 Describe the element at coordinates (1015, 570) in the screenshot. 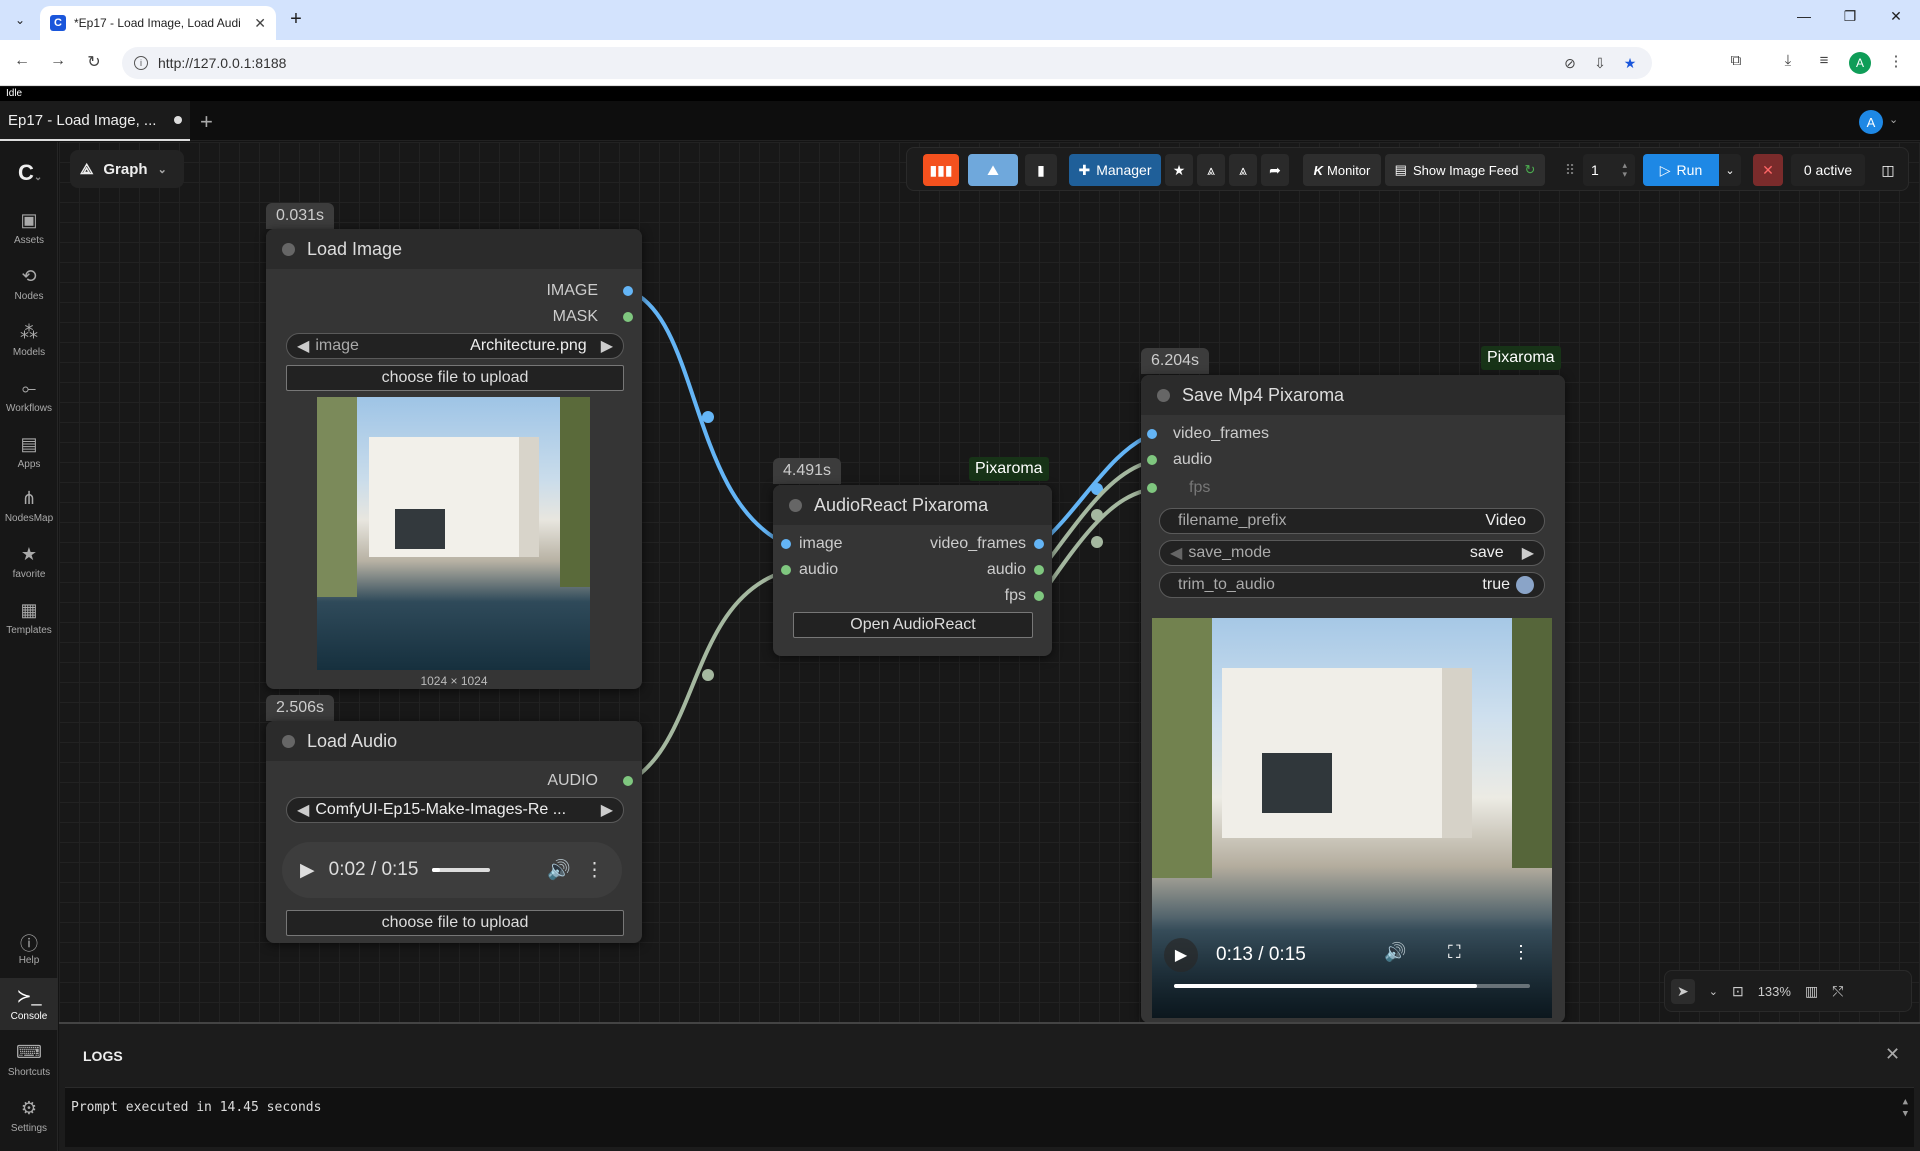

I see `output-audio: audio` at that location.